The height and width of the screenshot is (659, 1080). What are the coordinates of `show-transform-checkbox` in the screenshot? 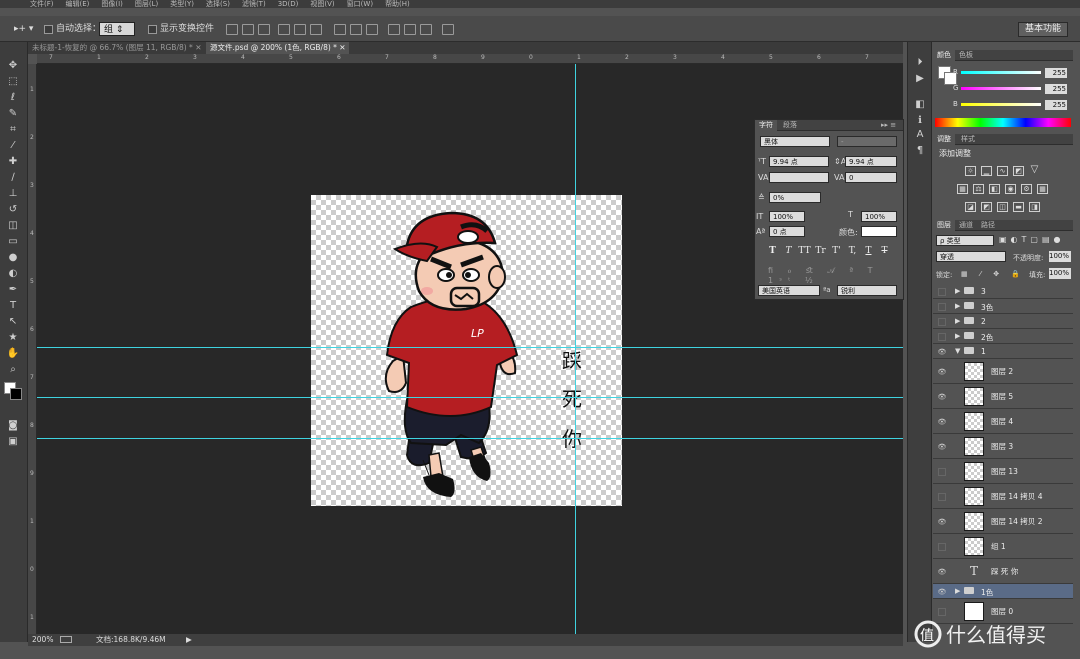 It's located at (152, 29).